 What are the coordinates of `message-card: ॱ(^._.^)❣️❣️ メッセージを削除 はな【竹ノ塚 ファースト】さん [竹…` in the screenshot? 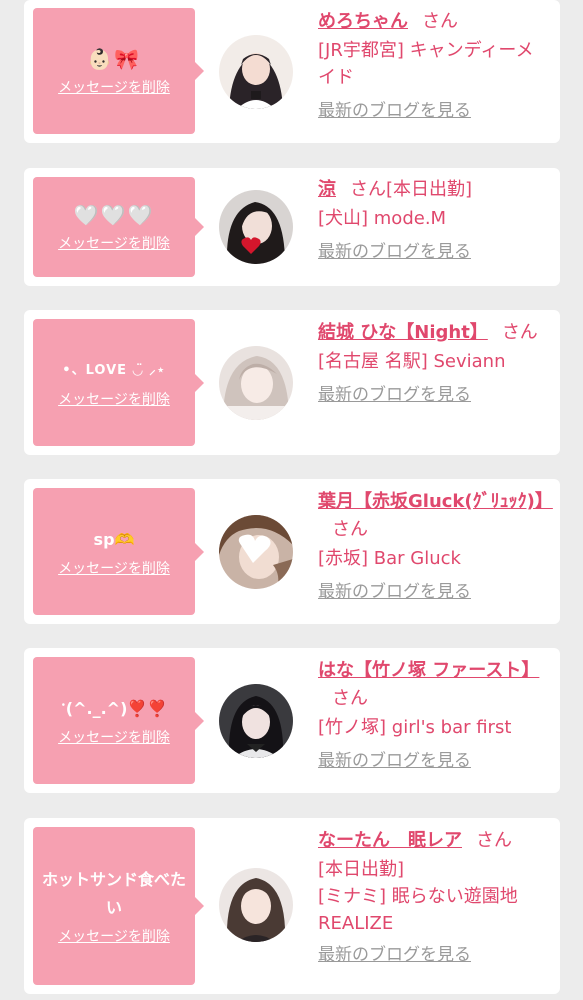 It's located at (292, 720).